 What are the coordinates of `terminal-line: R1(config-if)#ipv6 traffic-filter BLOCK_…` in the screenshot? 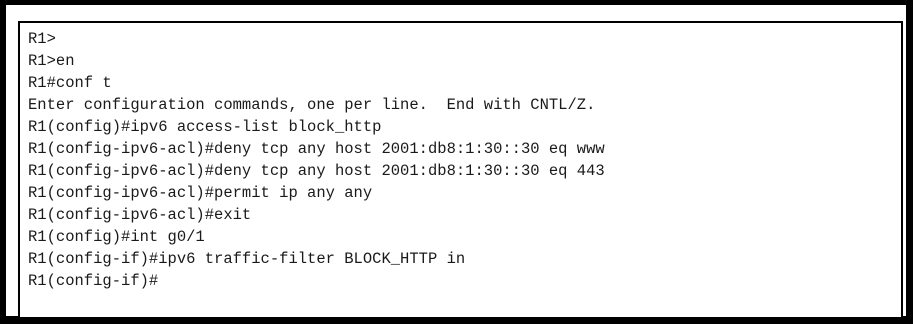 It's located at (247, 259).